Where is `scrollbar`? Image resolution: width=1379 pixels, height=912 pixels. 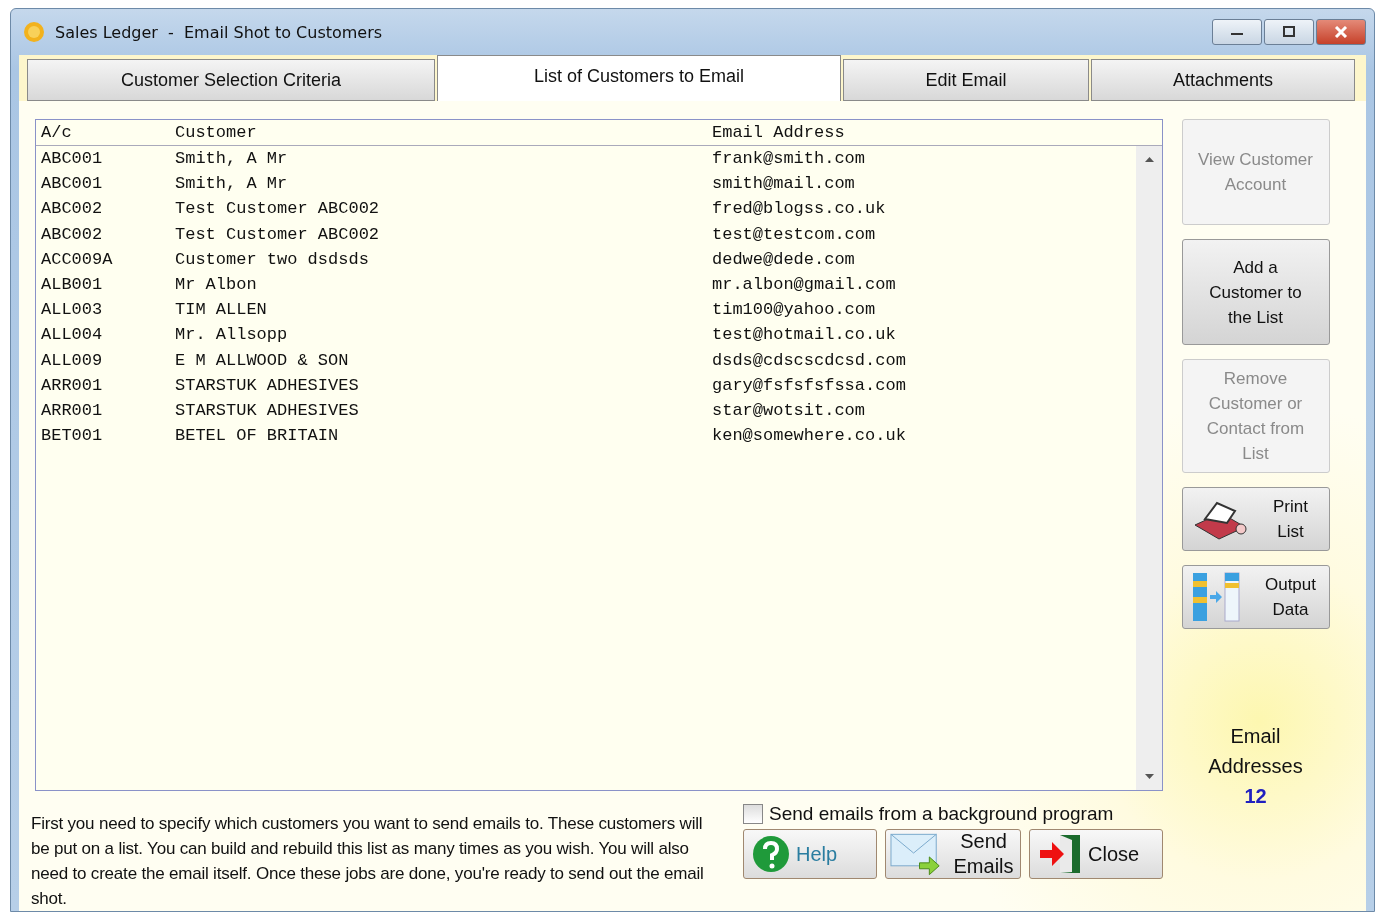
scrollbar is located at coordinates (1149, 468).